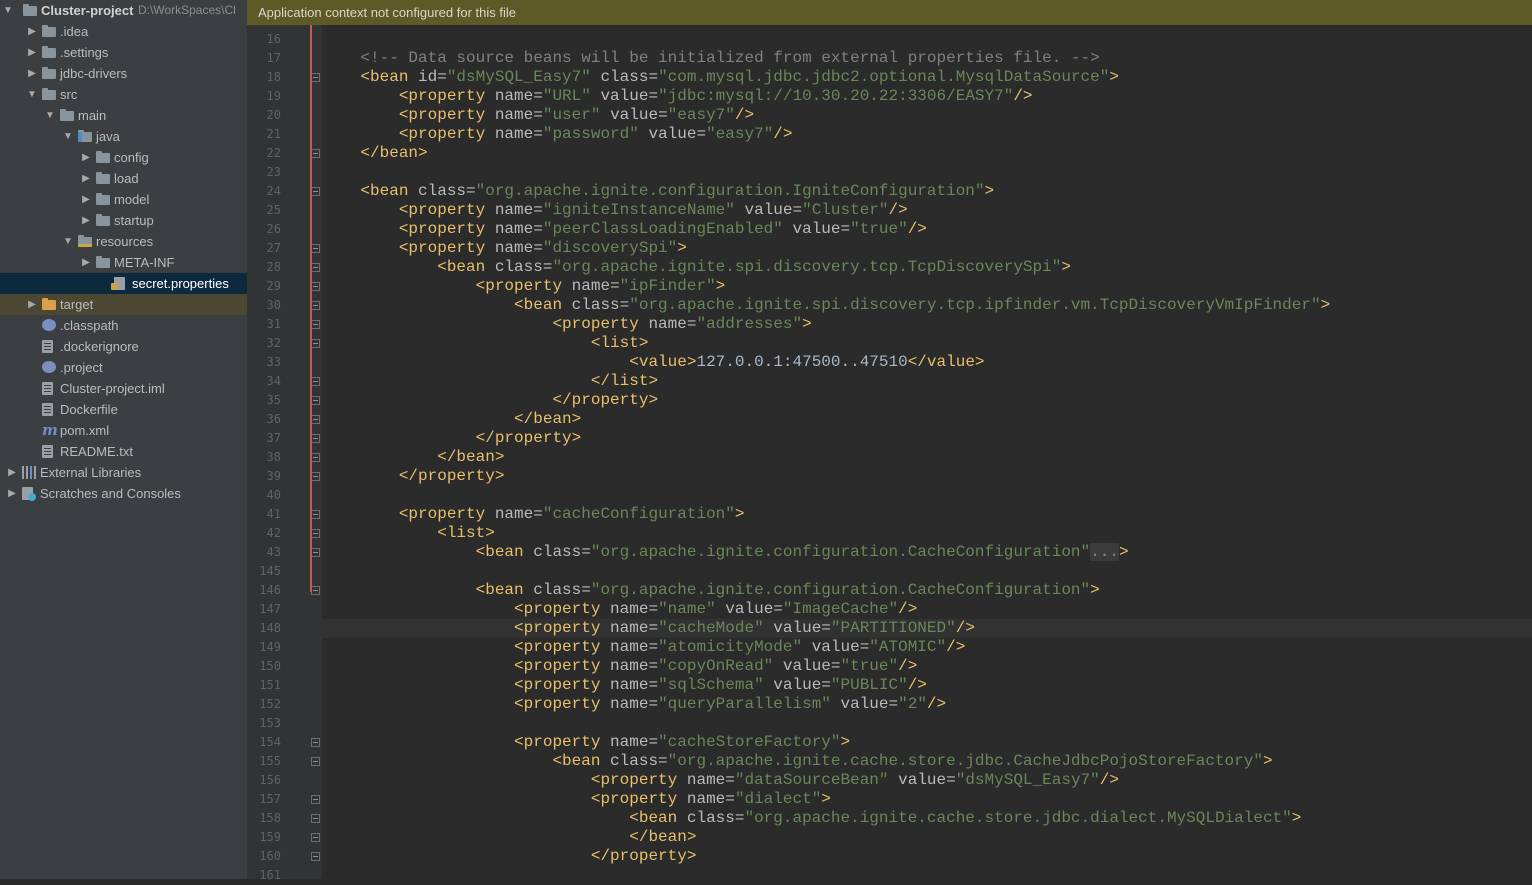 The width and height of the screenshot is (1532, 885). I want to click on tree-item-meta-inf: ▶ META-INF, so click(123, 262).